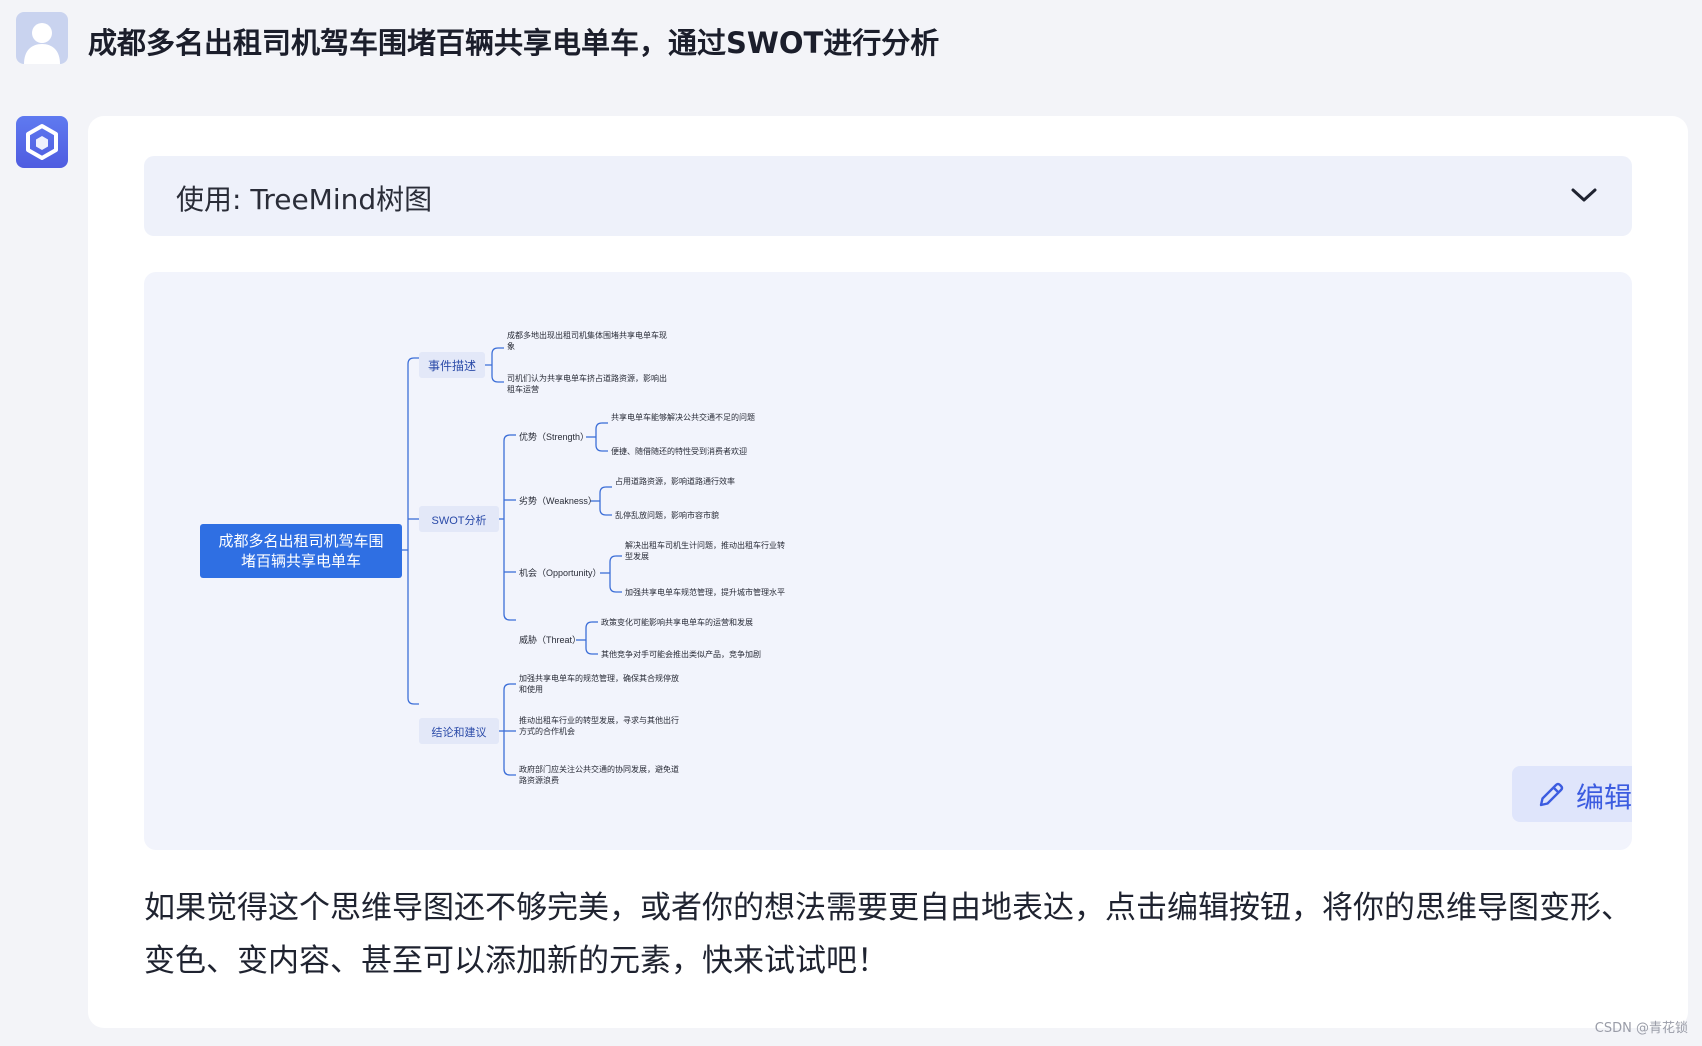 Image resolution: width=1702 pixels, height=1046 pixels. I want to click on root-node-line1: 成都多名出租司机驾车围, so click(300, 541).